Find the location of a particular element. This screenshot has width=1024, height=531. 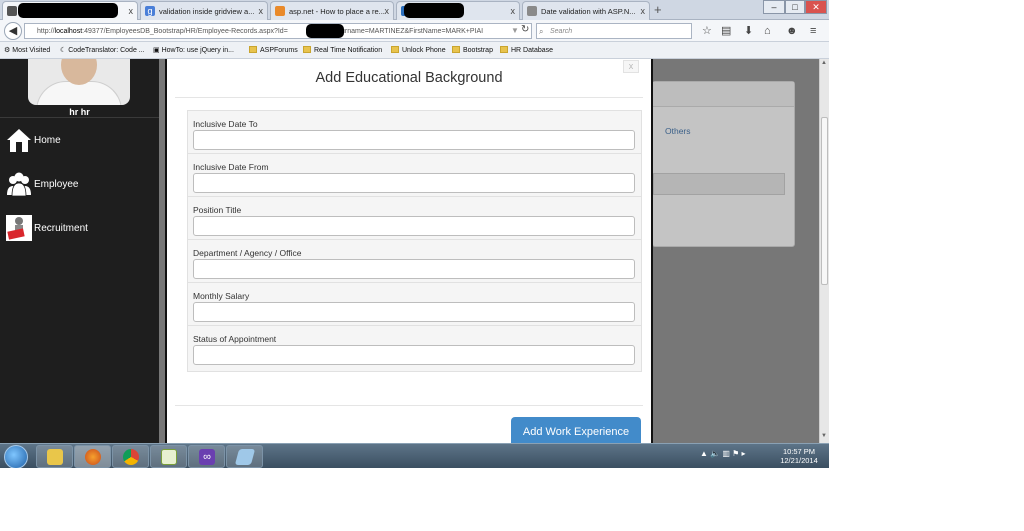

field-label: Status of Appointment is located at coordinates (235, 339).